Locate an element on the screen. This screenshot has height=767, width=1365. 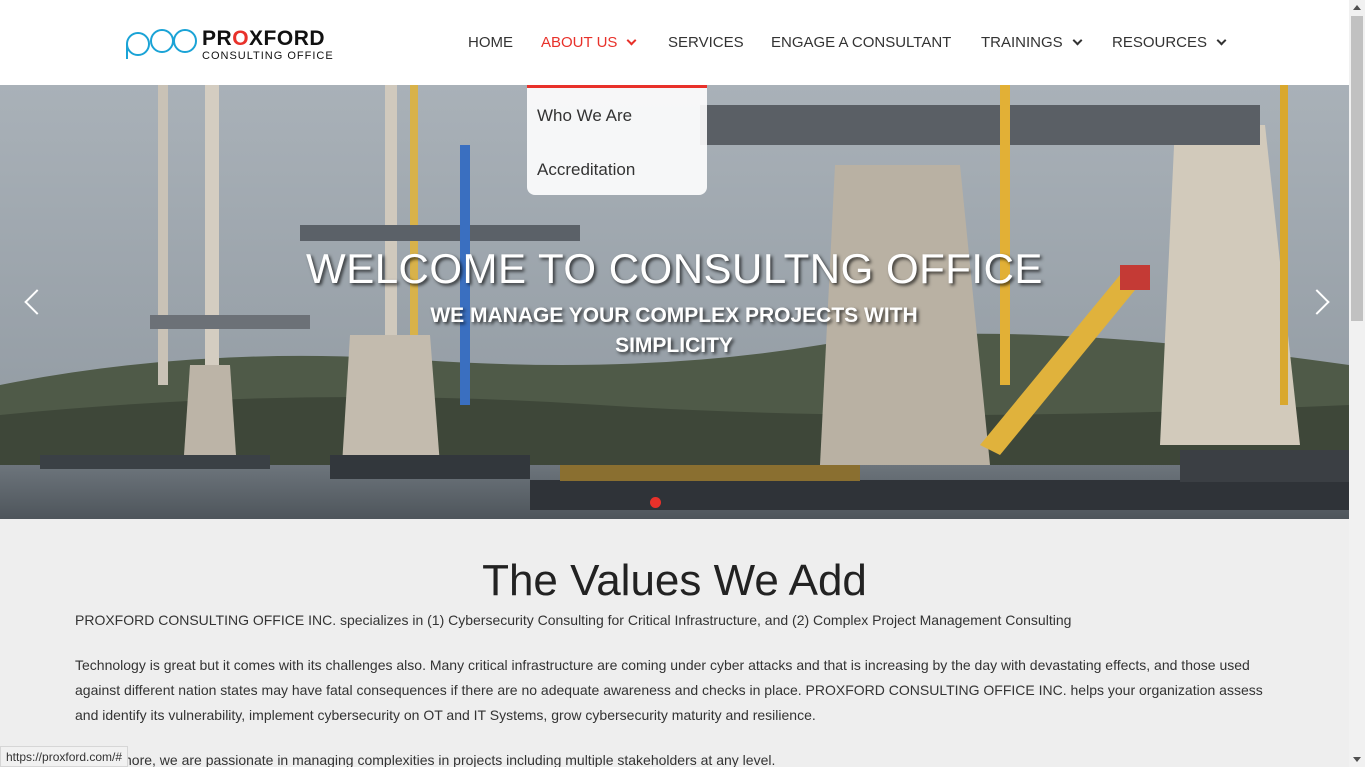
nav-about-us-label: ABOUT US is located at coordinates (579, 42).